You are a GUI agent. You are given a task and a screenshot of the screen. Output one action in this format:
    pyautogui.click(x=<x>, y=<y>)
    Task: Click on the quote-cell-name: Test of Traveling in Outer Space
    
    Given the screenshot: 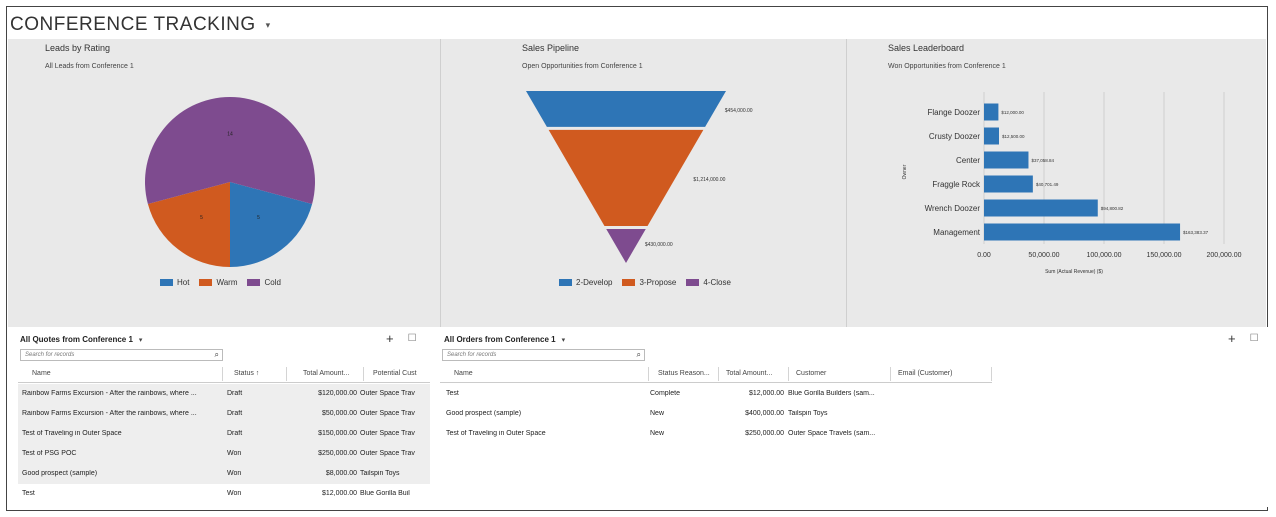 What is the action you would take?
    pyautogui.click(x=122, y=433)
    